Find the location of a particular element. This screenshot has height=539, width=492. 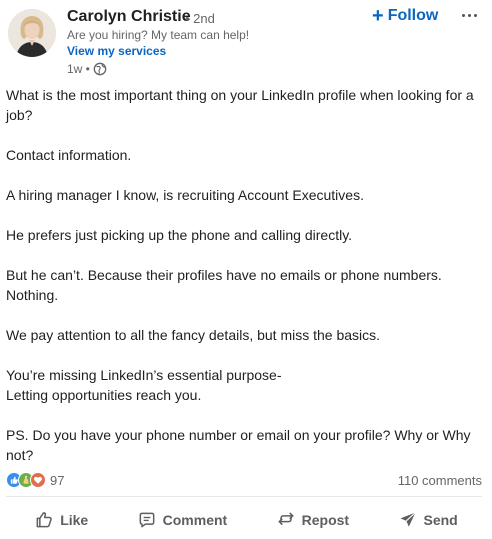

author-avatar is located at coordinates (32, 33).